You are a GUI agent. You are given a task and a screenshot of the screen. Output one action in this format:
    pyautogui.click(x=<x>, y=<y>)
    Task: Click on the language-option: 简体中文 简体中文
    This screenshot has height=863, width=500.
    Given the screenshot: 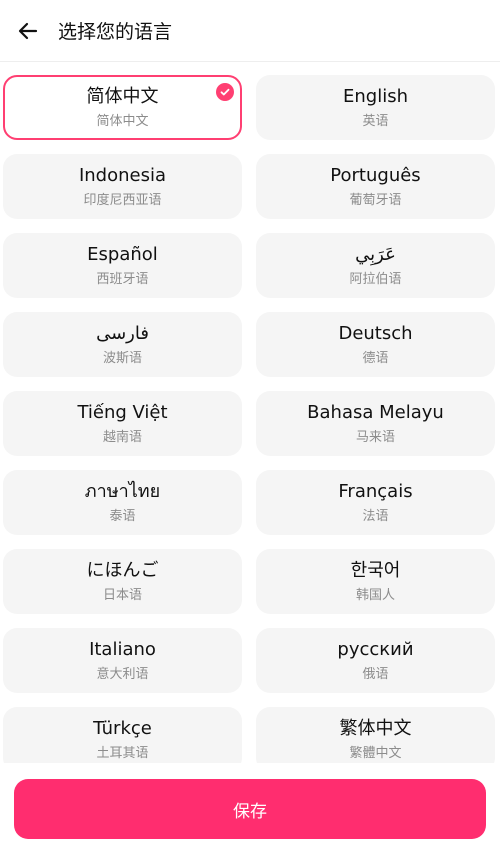 What is the action you would take?
    pyautogui.click(x=122, y=107)
    